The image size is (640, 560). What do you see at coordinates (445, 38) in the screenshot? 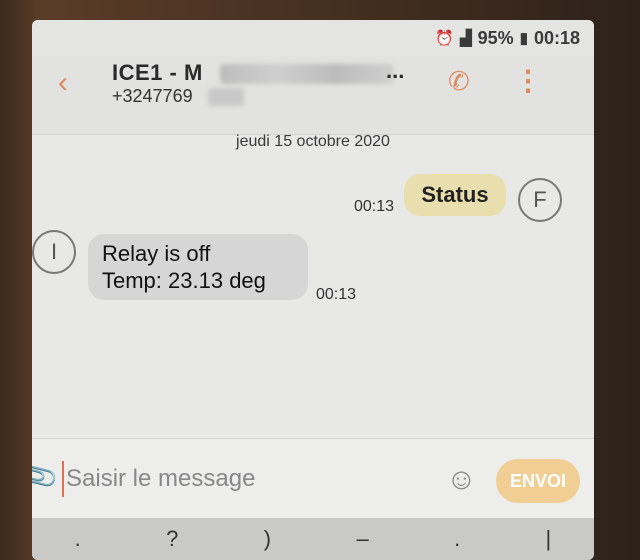
I see `alarm-icon: ⏰` at bounding box center [445, 38].